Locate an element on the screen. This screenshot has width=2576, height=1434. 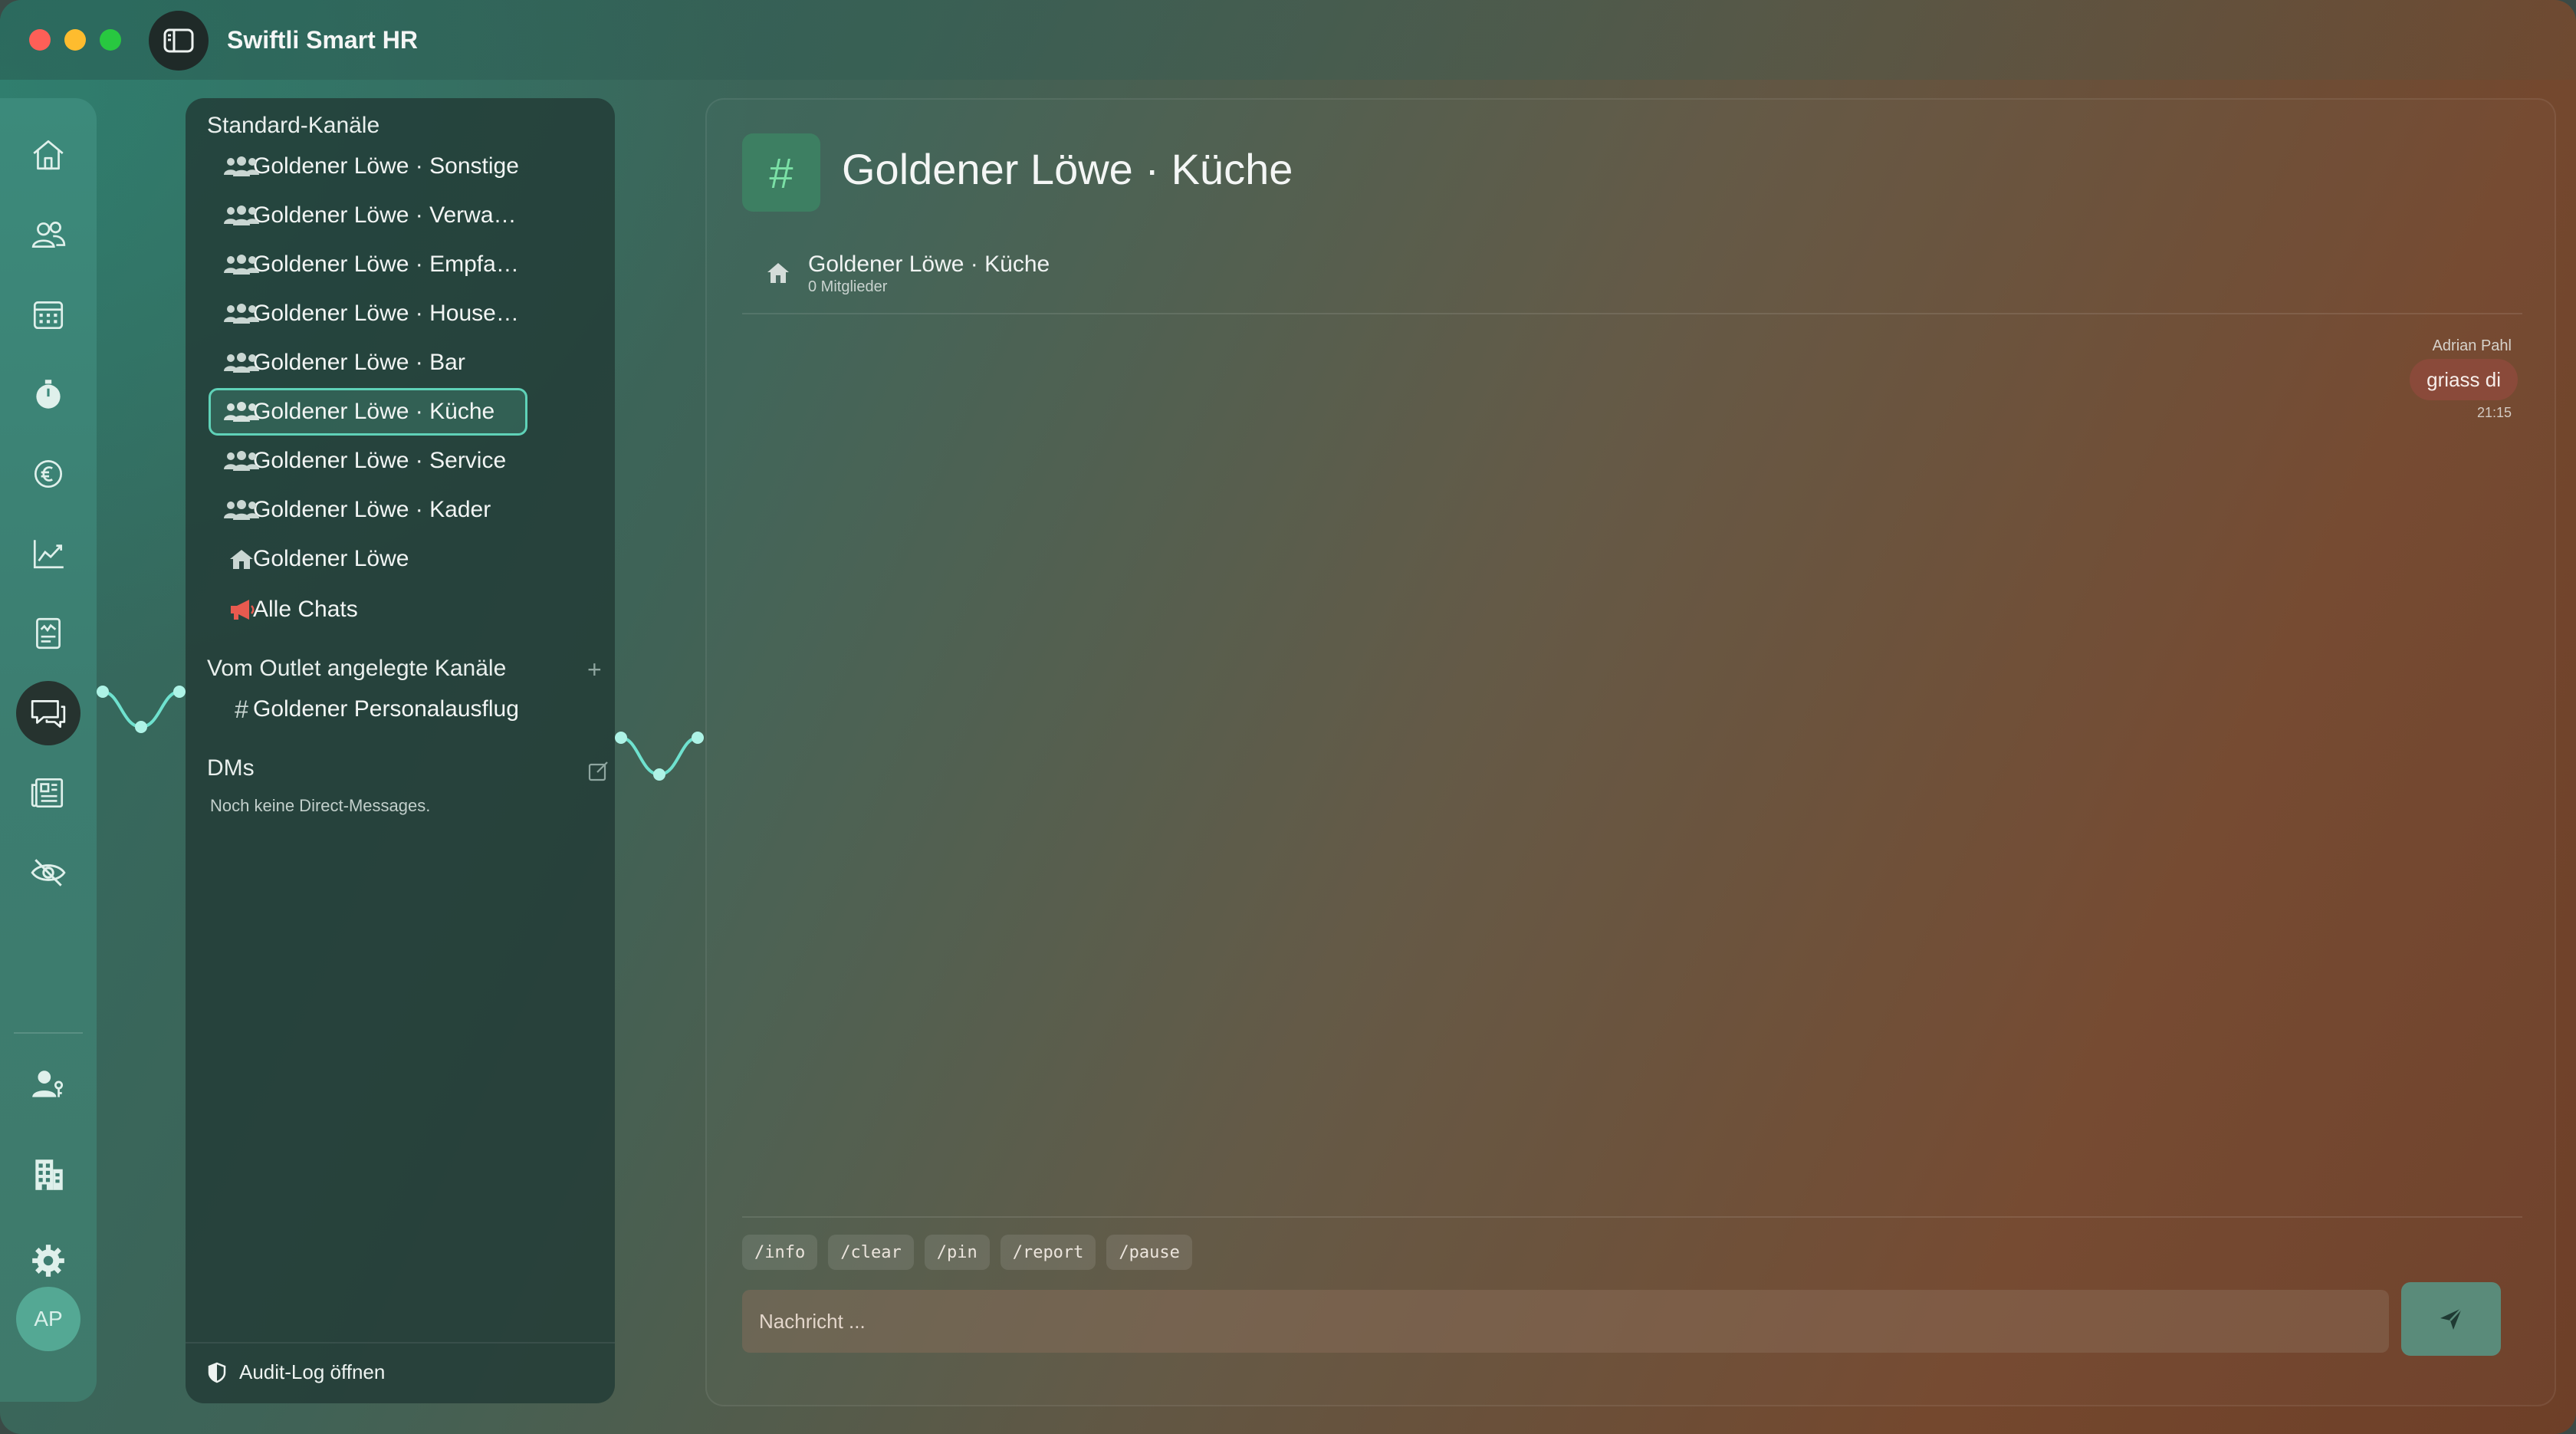
channel-label: Goldener Löwe · Service is located at coordinates (380, 460).